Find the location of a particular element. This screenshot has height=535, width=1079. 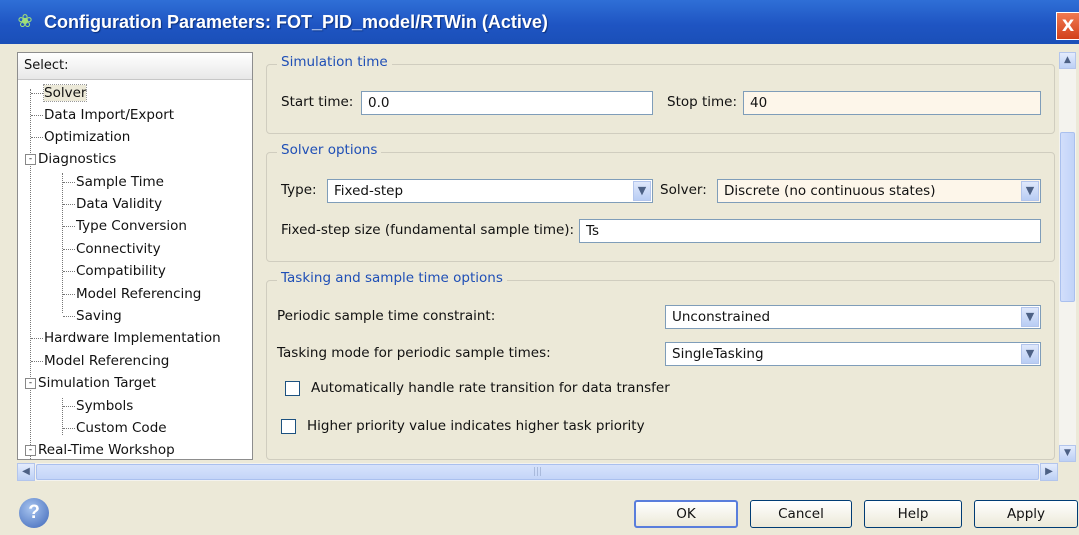

tree-item-sample-time: Sample Time is located at coordinates (113, 182).